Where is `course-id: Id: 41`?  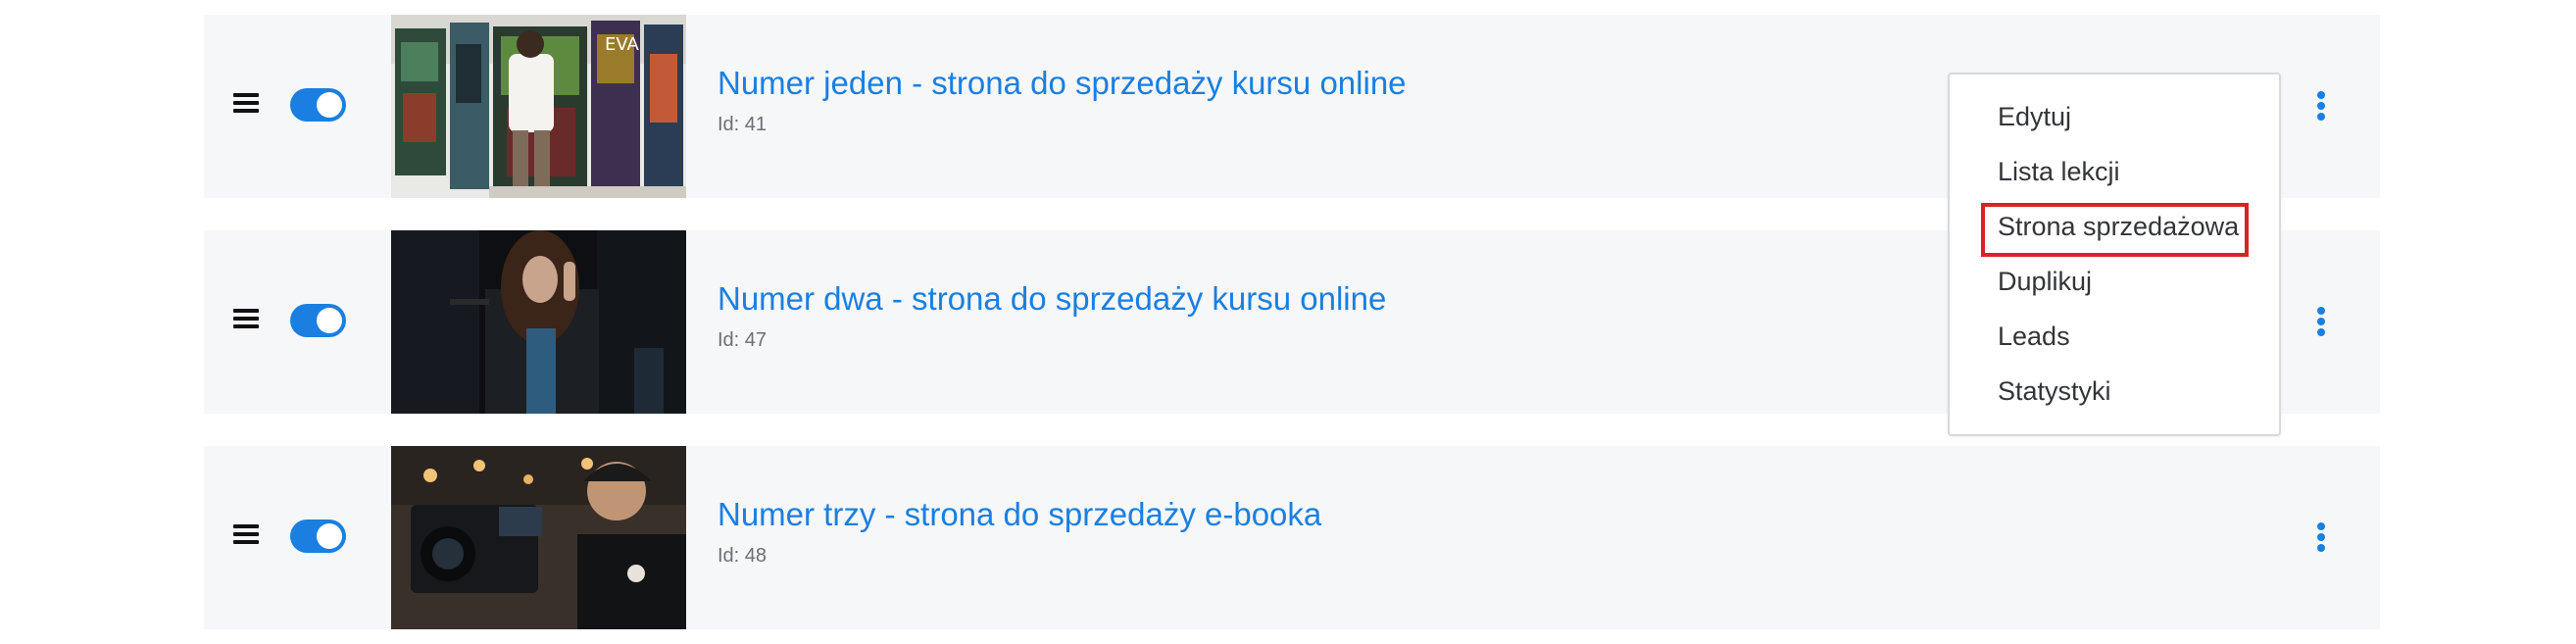 course-id: Id: 41 is located at coordinates (743, 124).